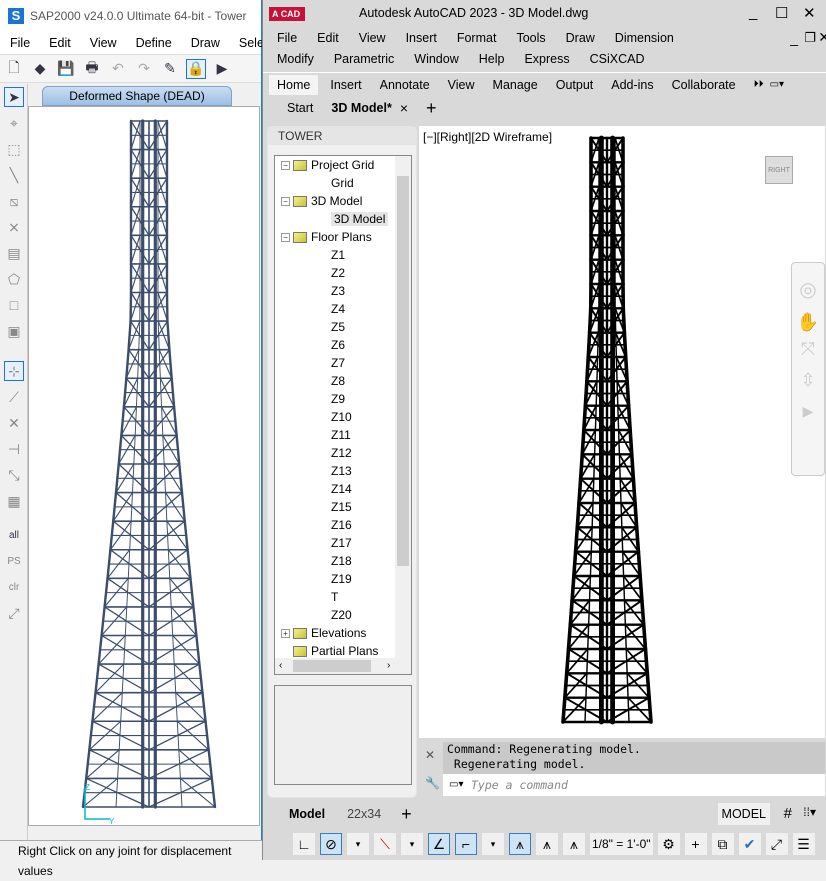 The image size is (826, 881). I want to click on hardware-acceleration-icon: ✔, so click(750, 844).